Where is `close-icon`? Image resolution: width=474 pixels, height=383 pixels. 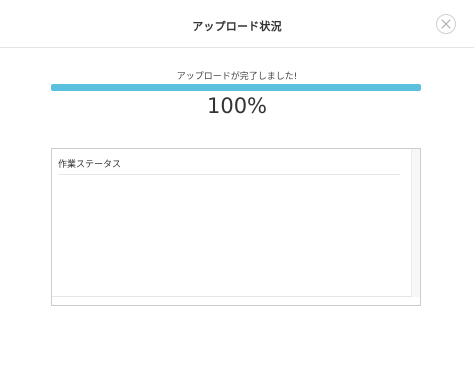
close-icon is located at coordinates (446, 24).